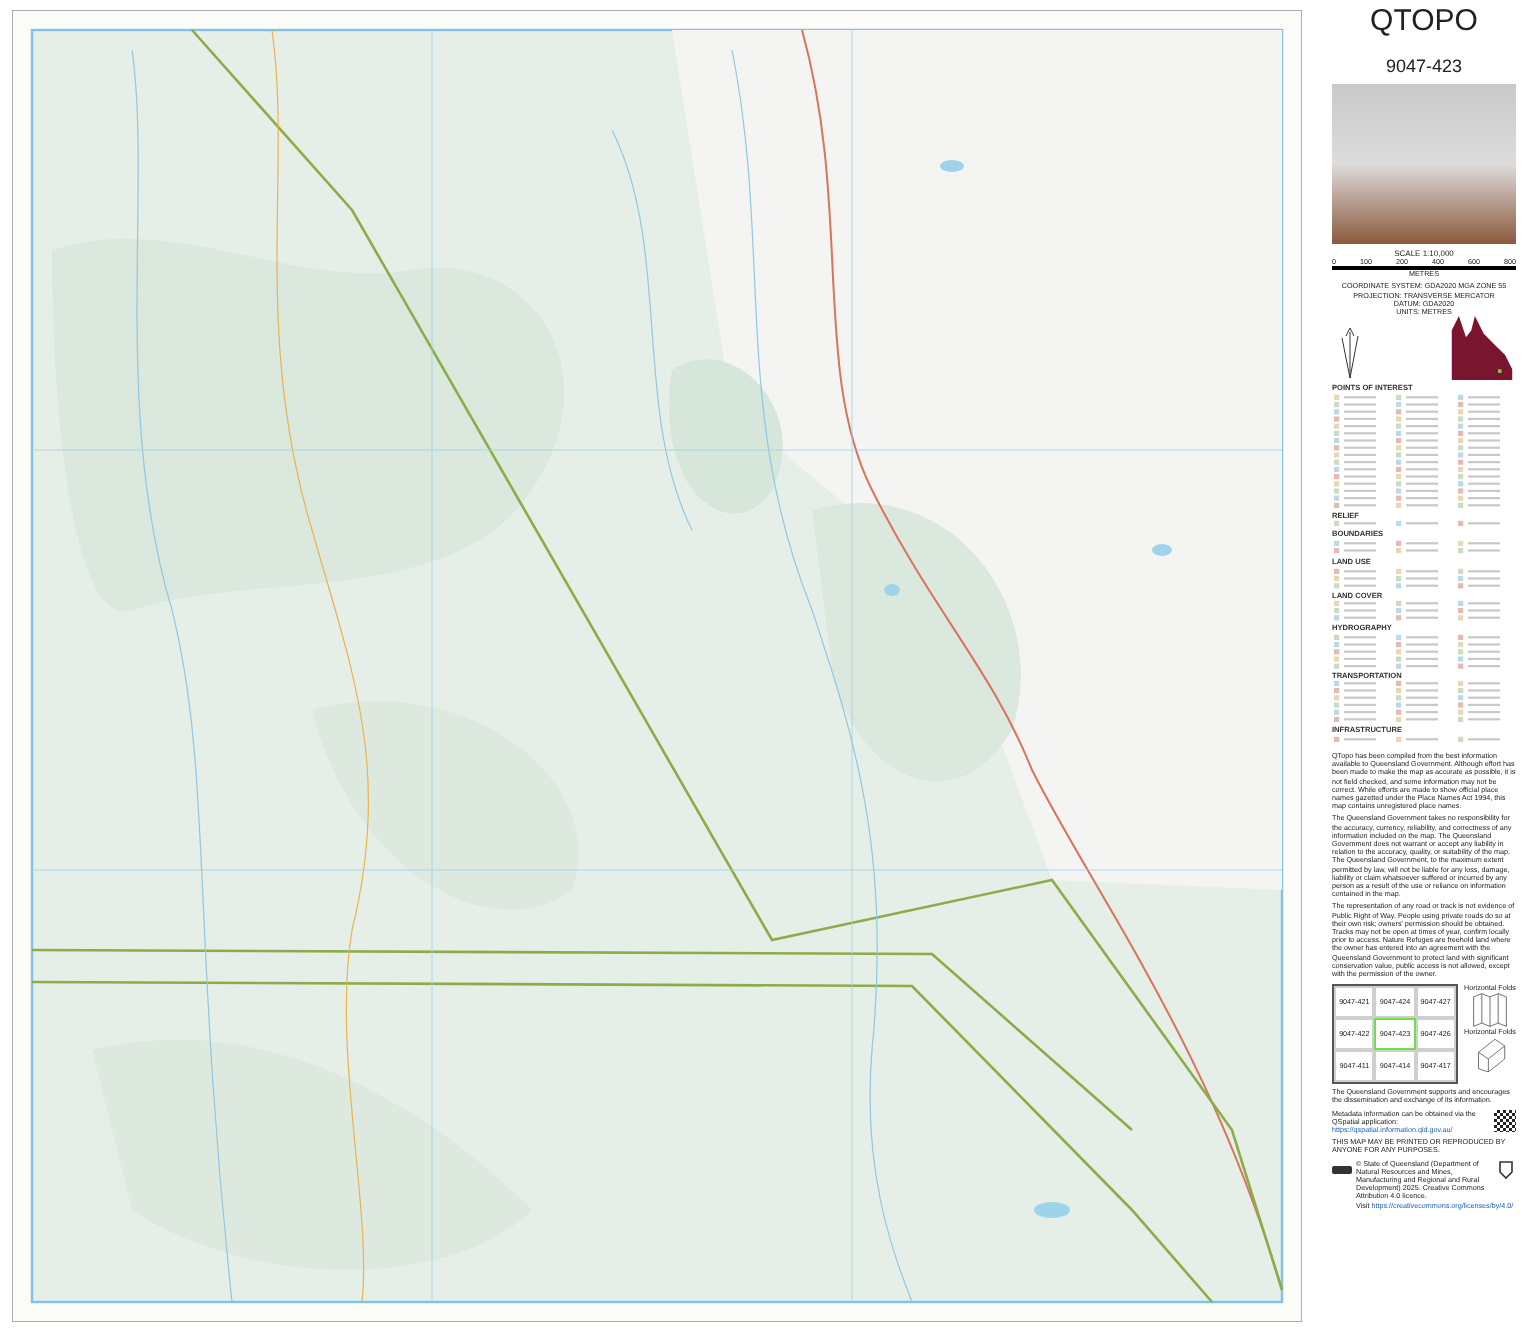 Image resolution: width=1536 pixels, height=1342 pixels. Describe the element at coordinates (1482, 348) in the screenshot. I see `queensland-location-map-icon` at that location.